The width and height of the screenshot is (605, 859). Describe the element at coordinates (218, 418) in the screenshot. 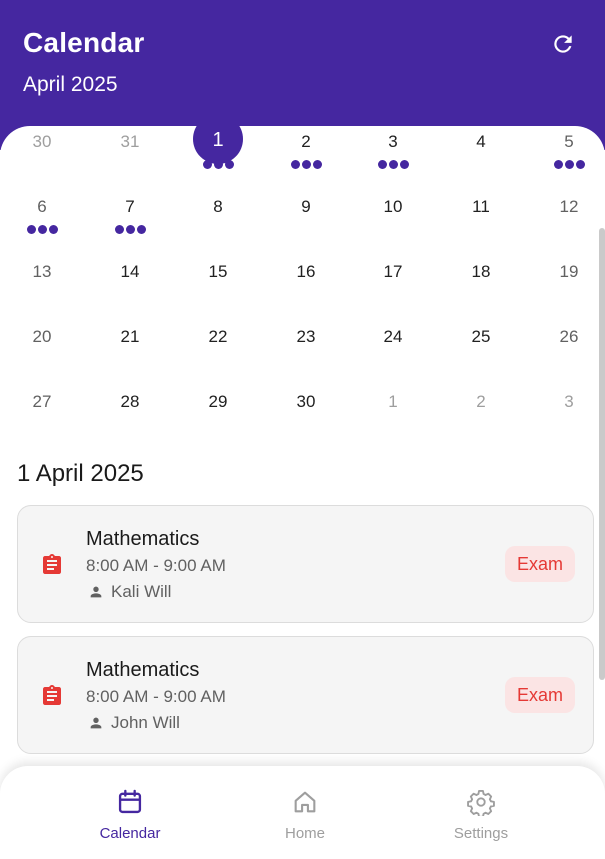

I see `calendar-day: 29` at that location.